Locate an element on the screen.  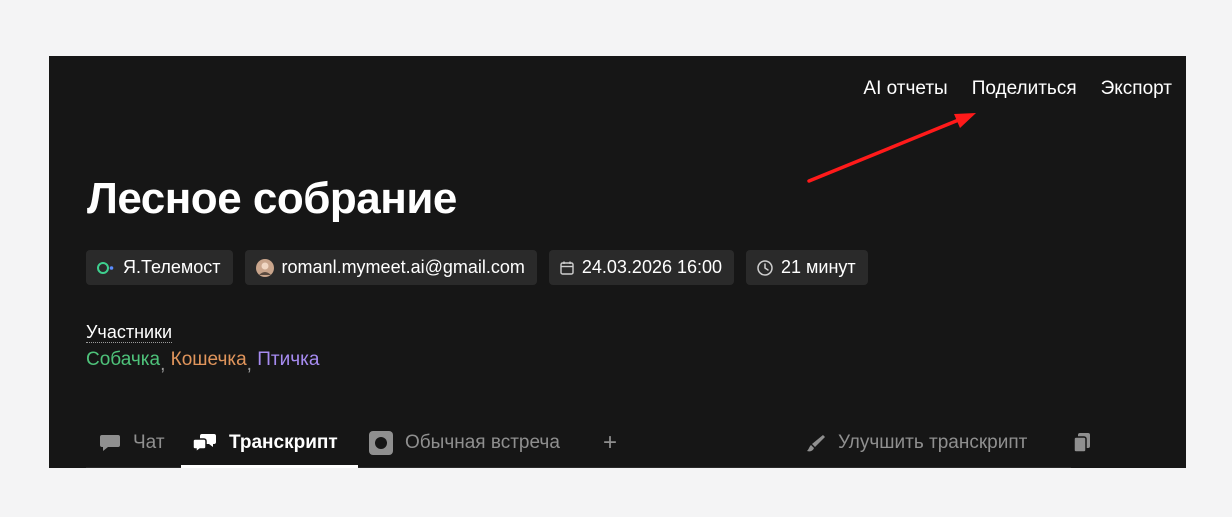
ai-reports-link: AI отчеты is located at coordinates (905, 89).